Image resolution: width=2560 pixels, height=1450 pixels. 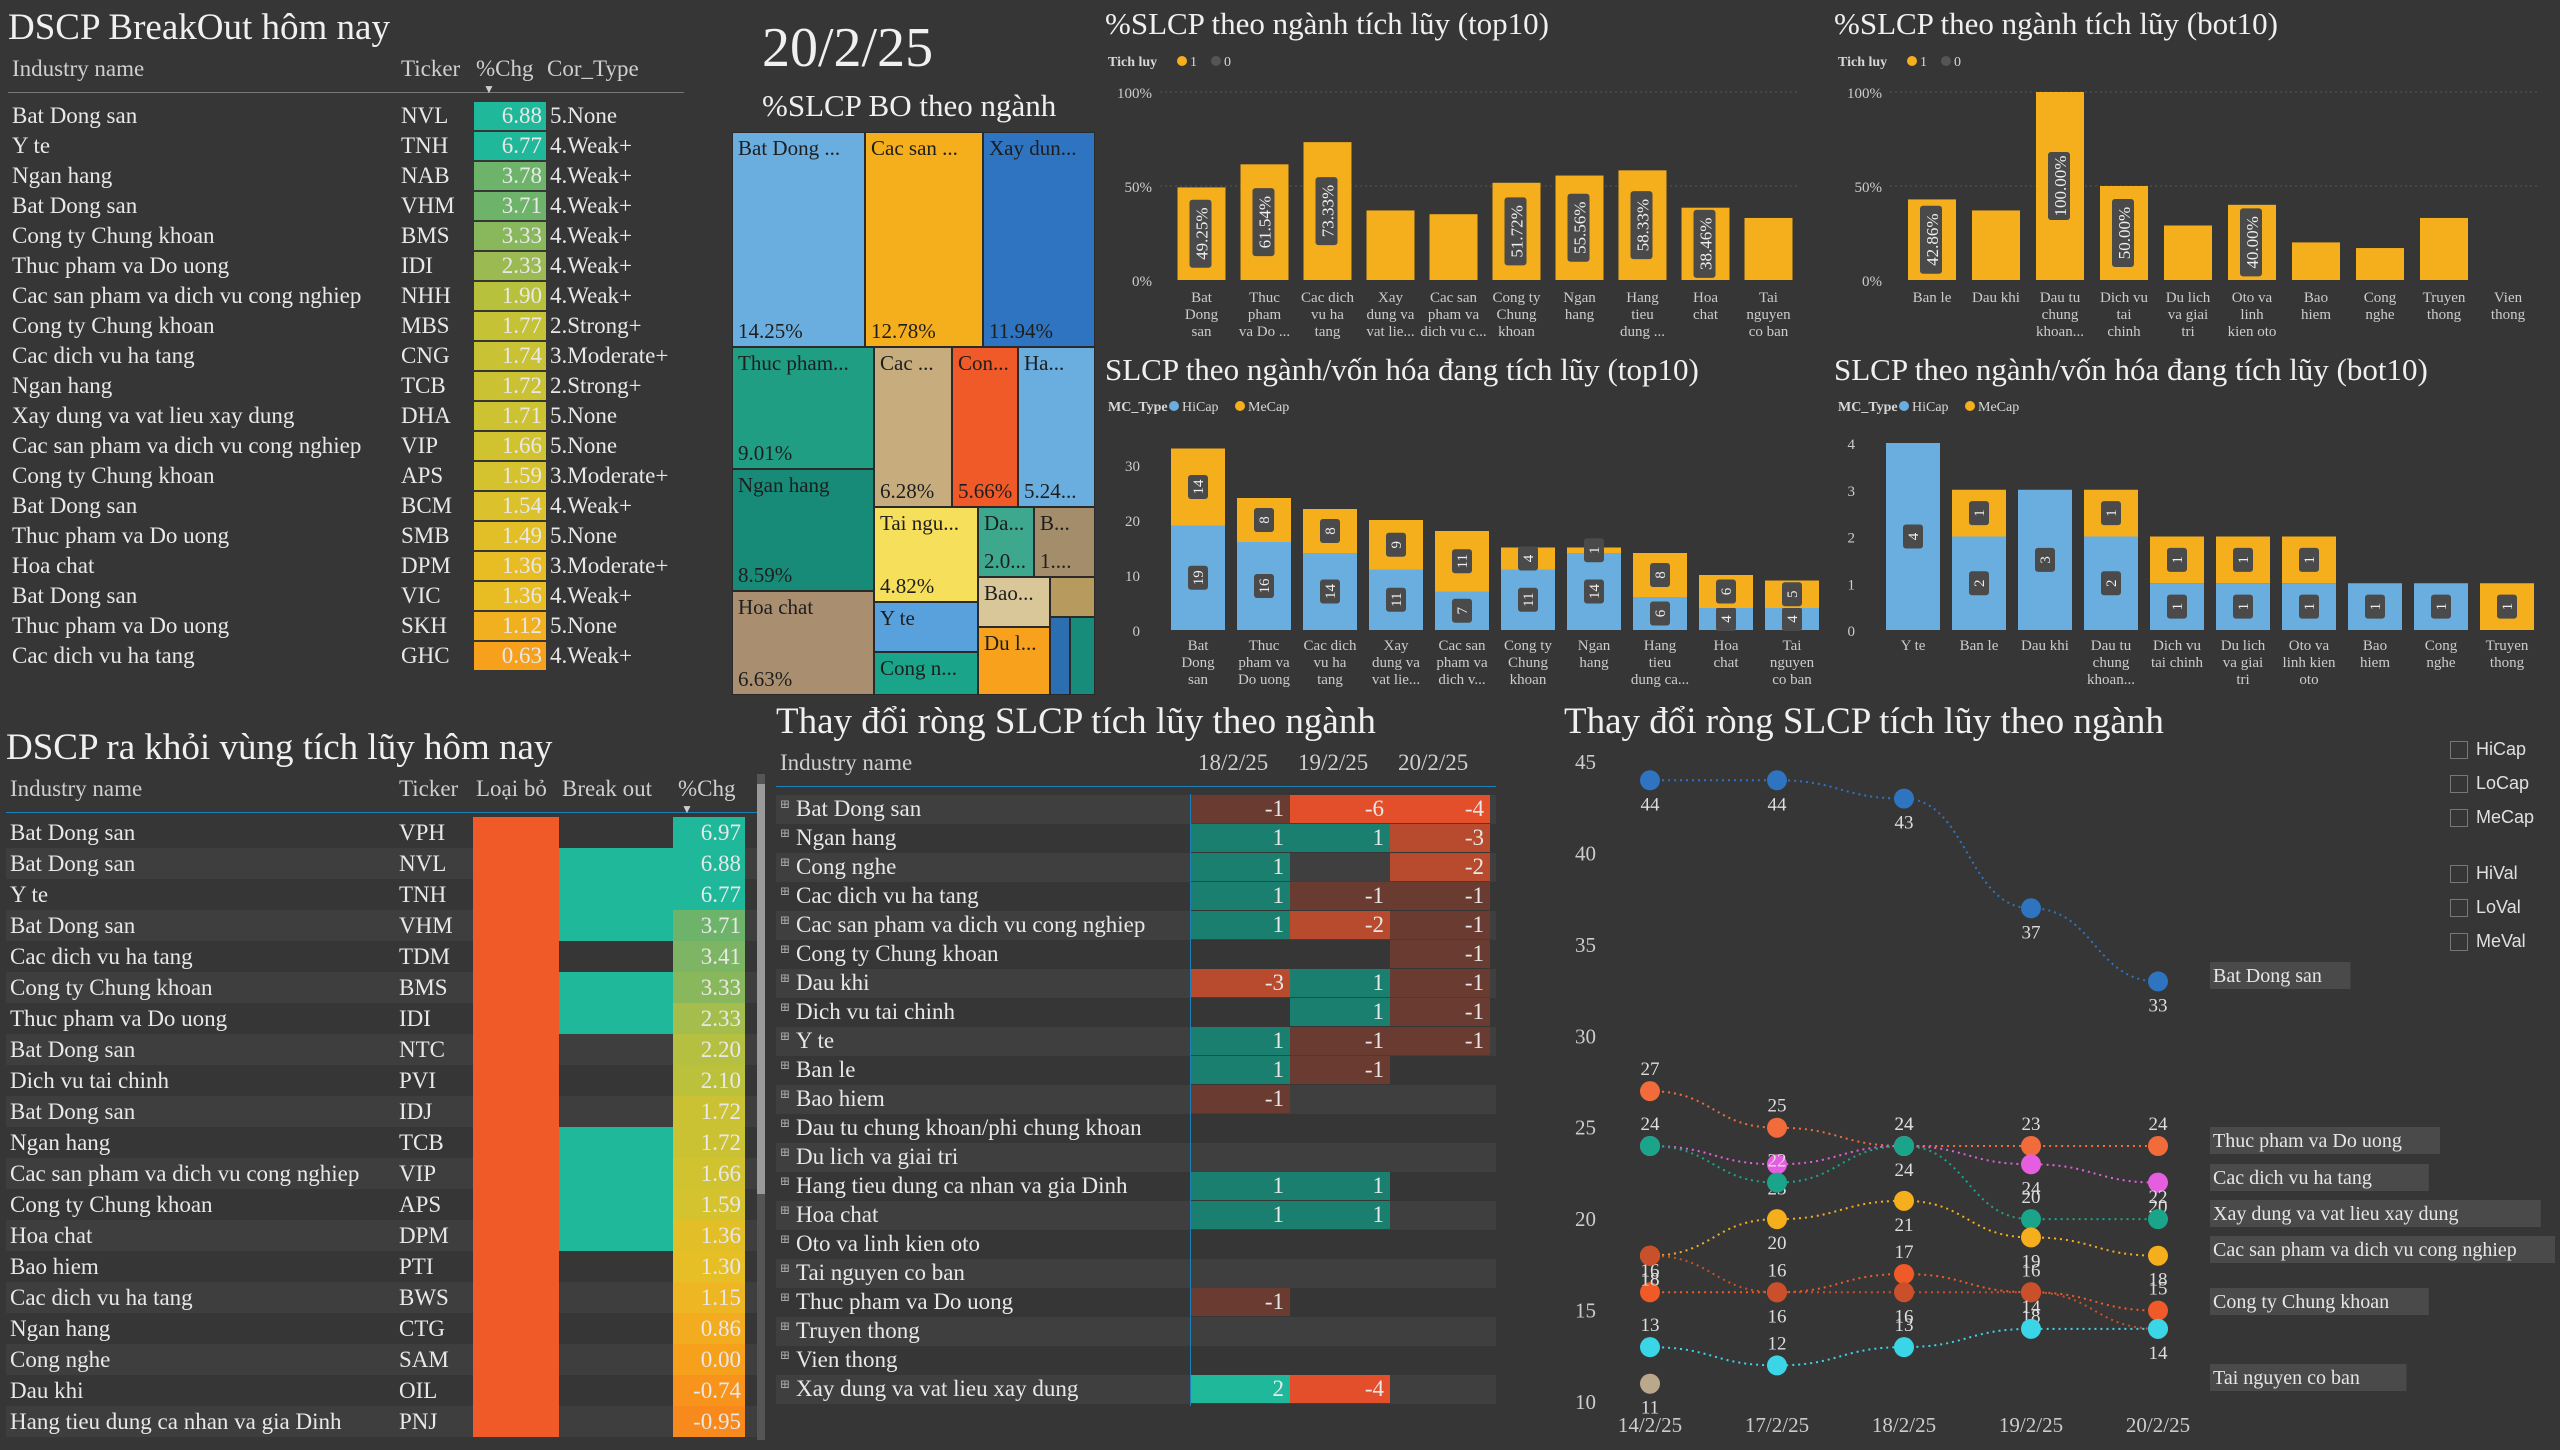 What do you see at coordinates (346, 566) in the screenshot?
I see `table-row: Hoa chat DPM 1.36 3.Moderate+` at bounding box center [346, 566].